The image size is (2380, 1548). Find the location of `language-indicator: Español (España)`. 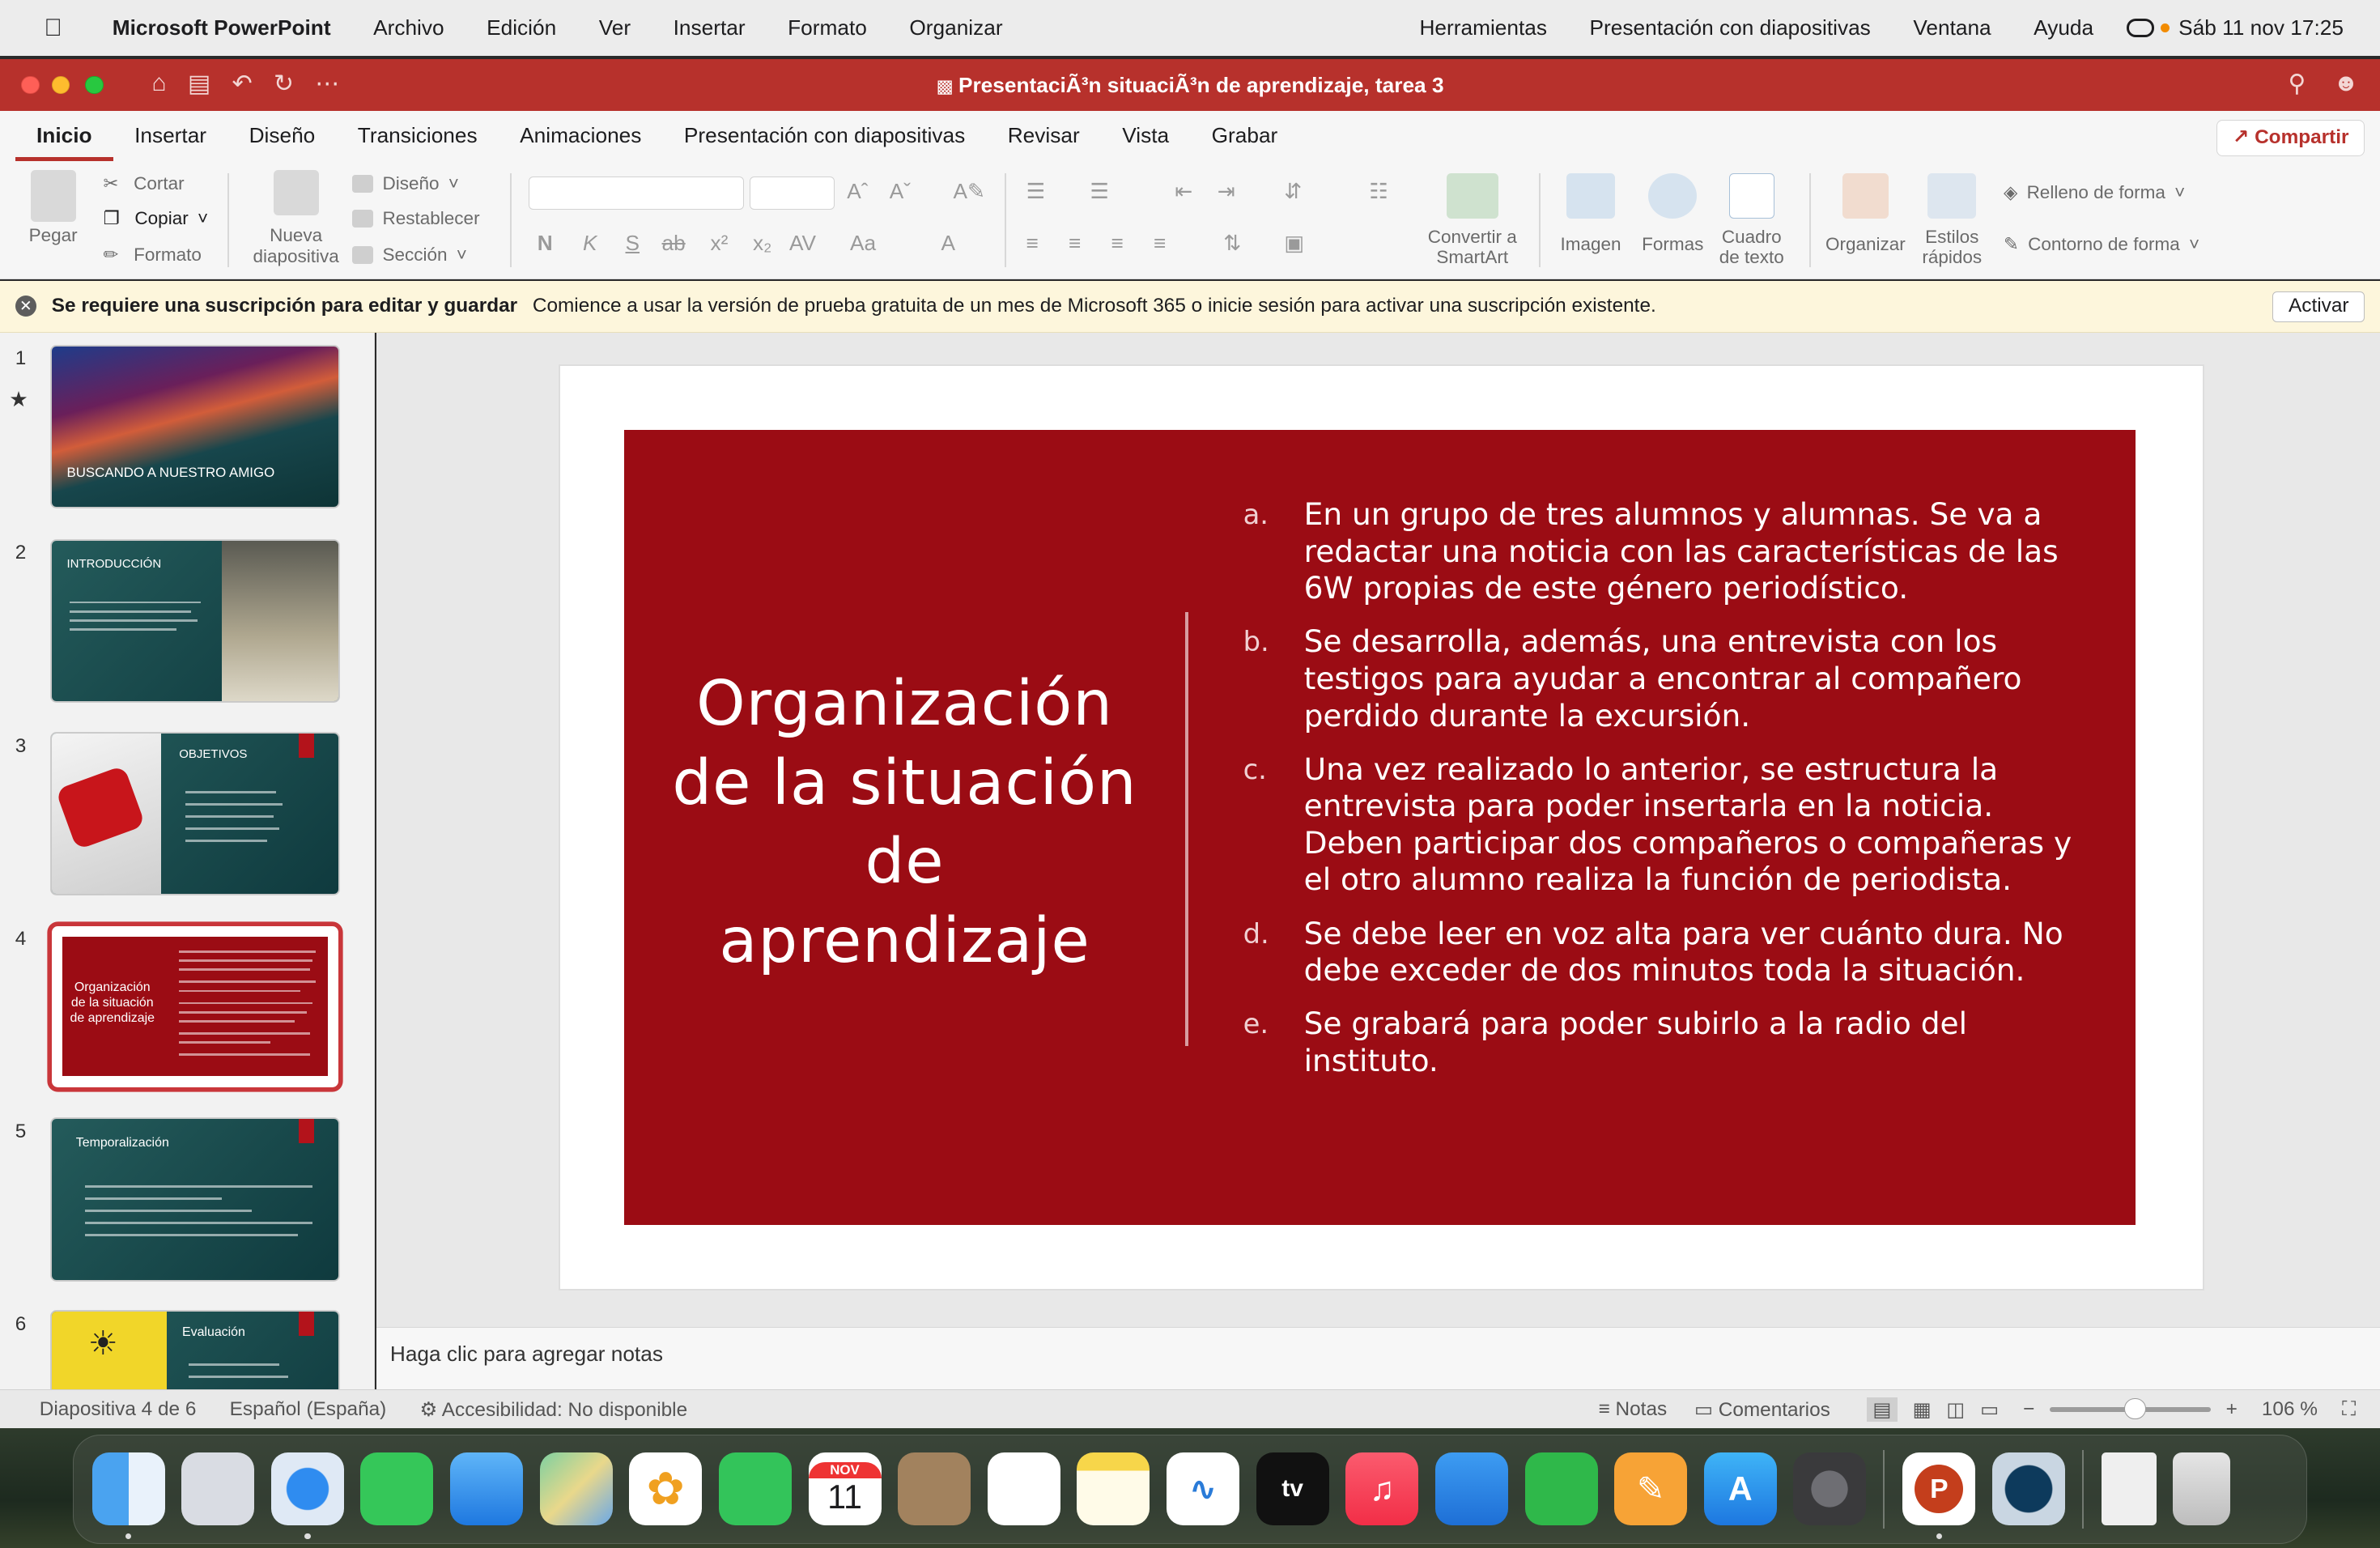

language-indicator: Español (España) is located at coordinates (309, 1409).